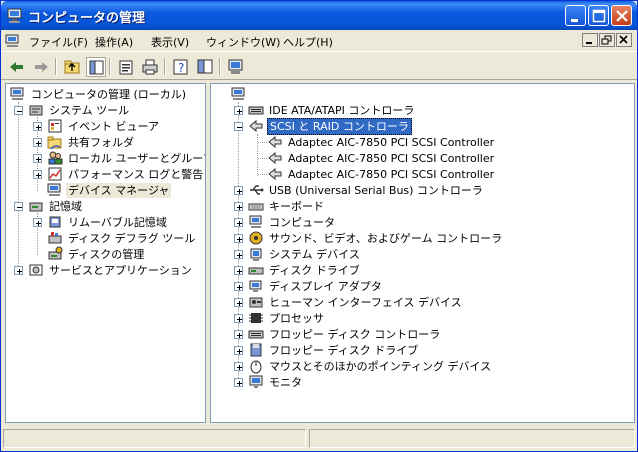 This screenshot has height=452, width=638. Describe the element at coordinates (607, 40) in the screenshot. I see `child-restore-button` at that location.